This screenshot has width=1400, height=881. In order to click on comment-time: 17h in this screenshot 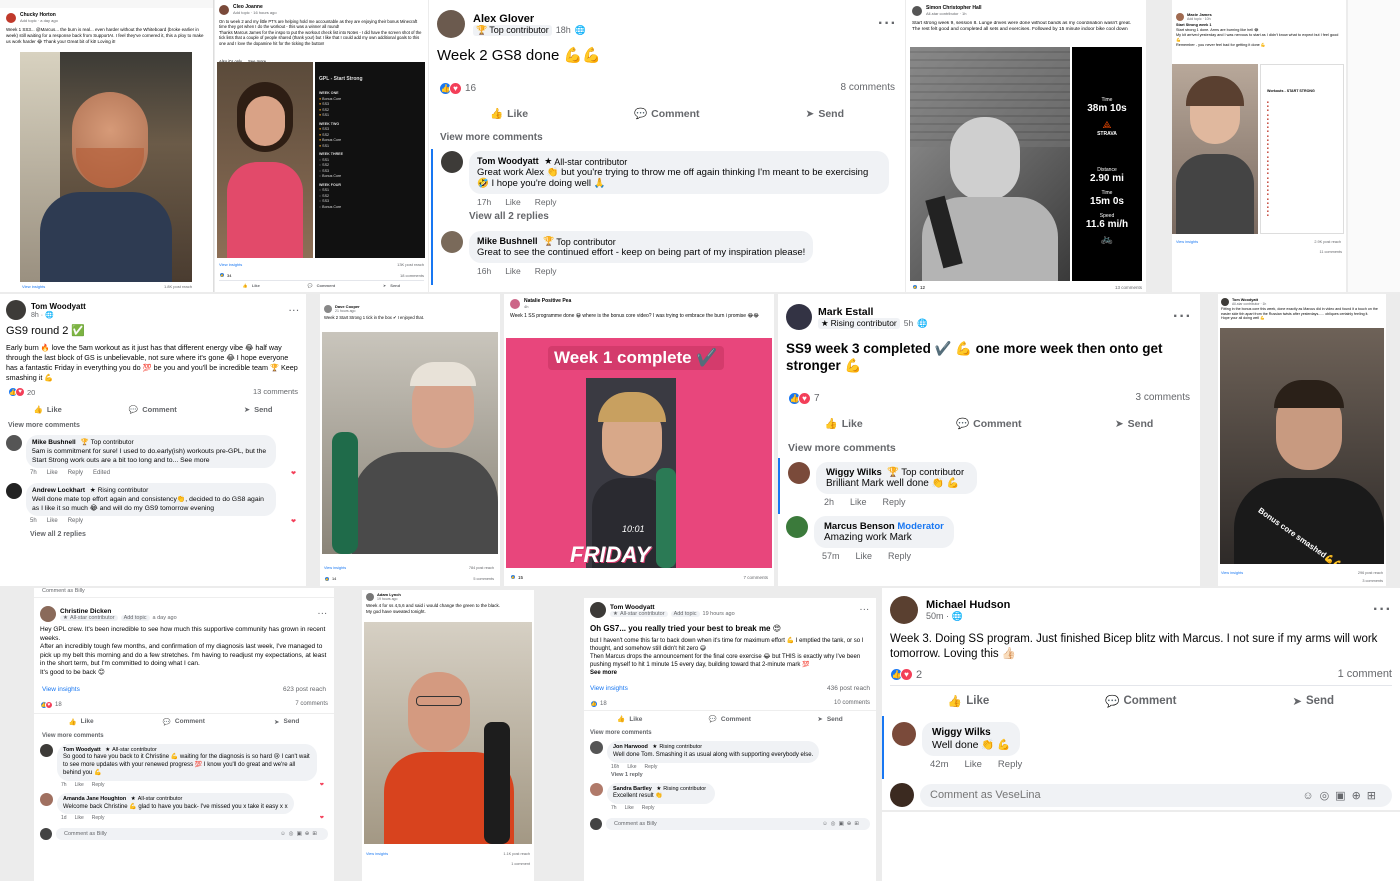, I will do `click(484, 202)`.